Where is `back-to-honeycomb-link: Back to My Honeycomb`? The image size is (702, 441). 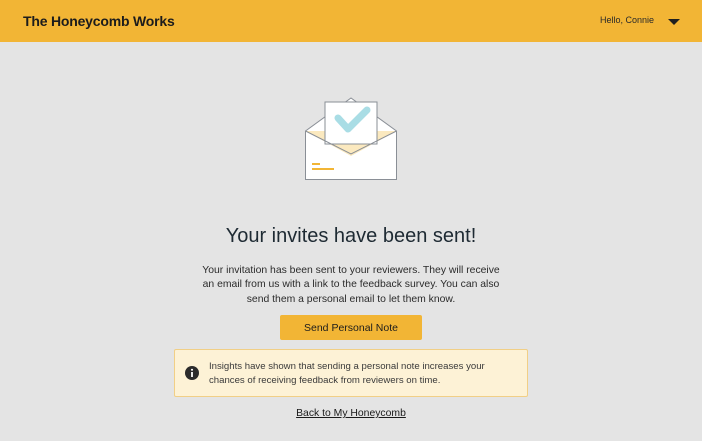
back-to-honeycomb-link: Back to My Honeycomb is located at coordinates (351, 413).